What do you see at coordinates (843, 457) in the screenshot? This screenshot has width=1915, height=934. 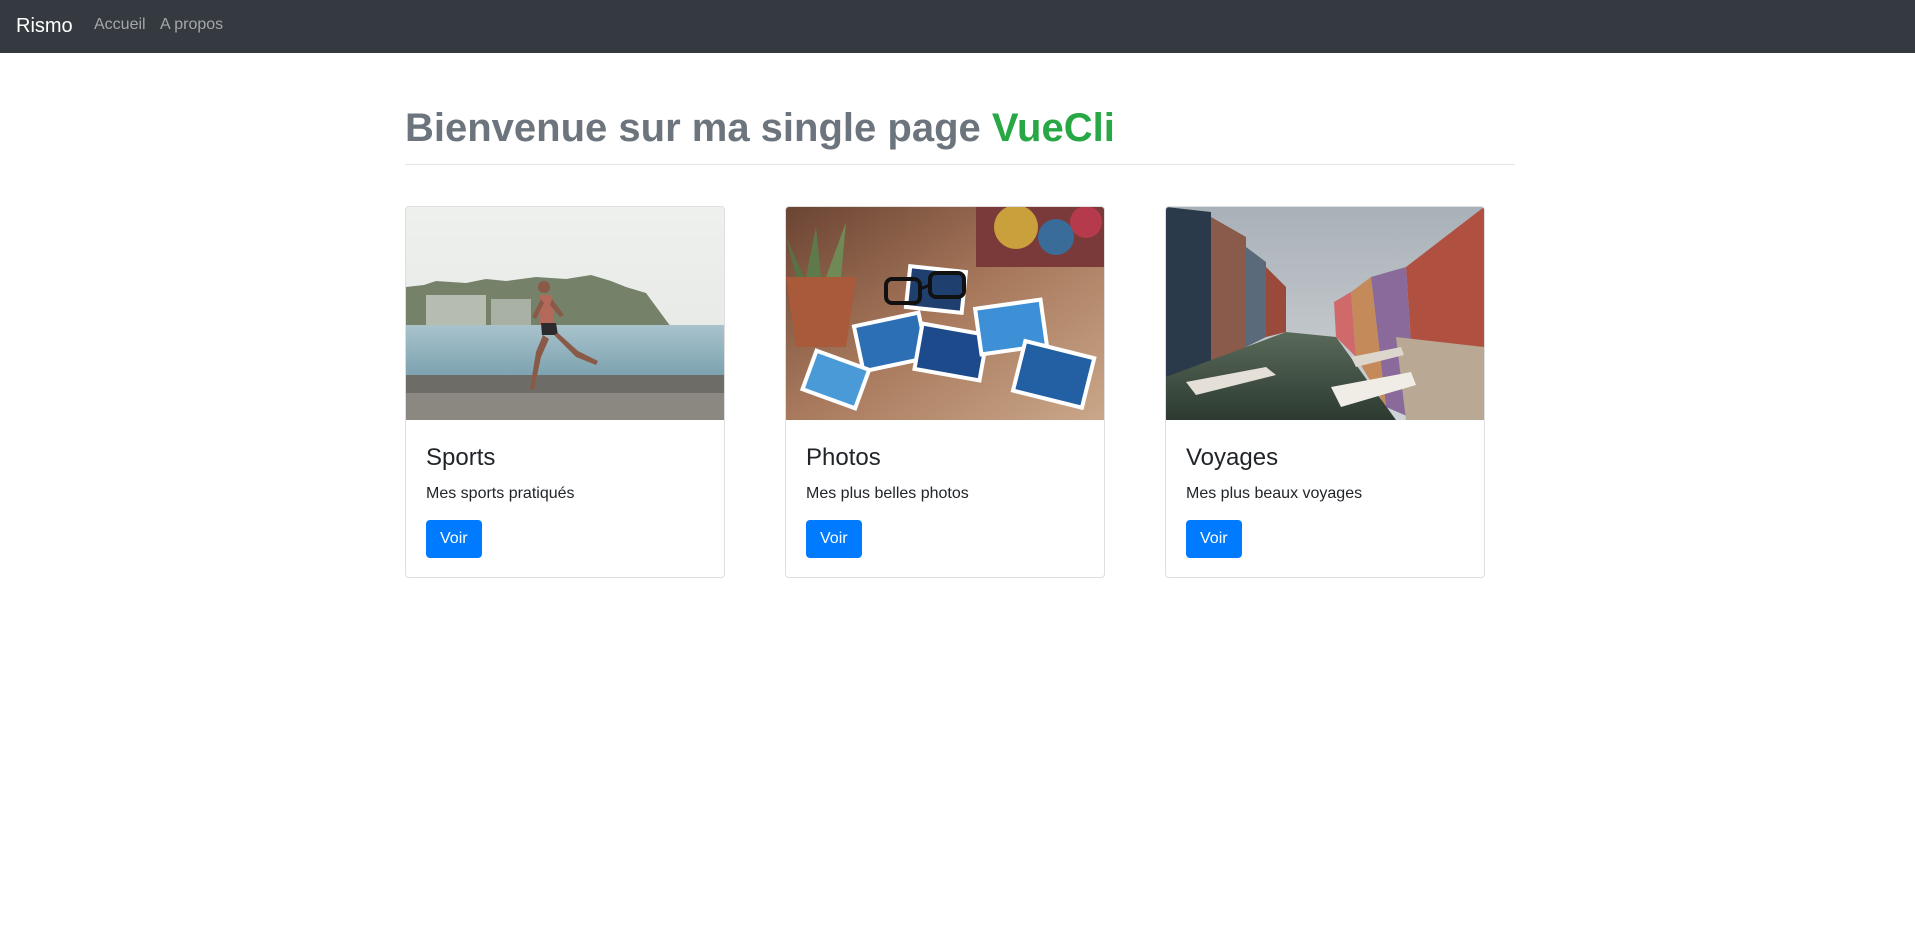 I see `card-title: Photos` at bounding box center [843, 457].